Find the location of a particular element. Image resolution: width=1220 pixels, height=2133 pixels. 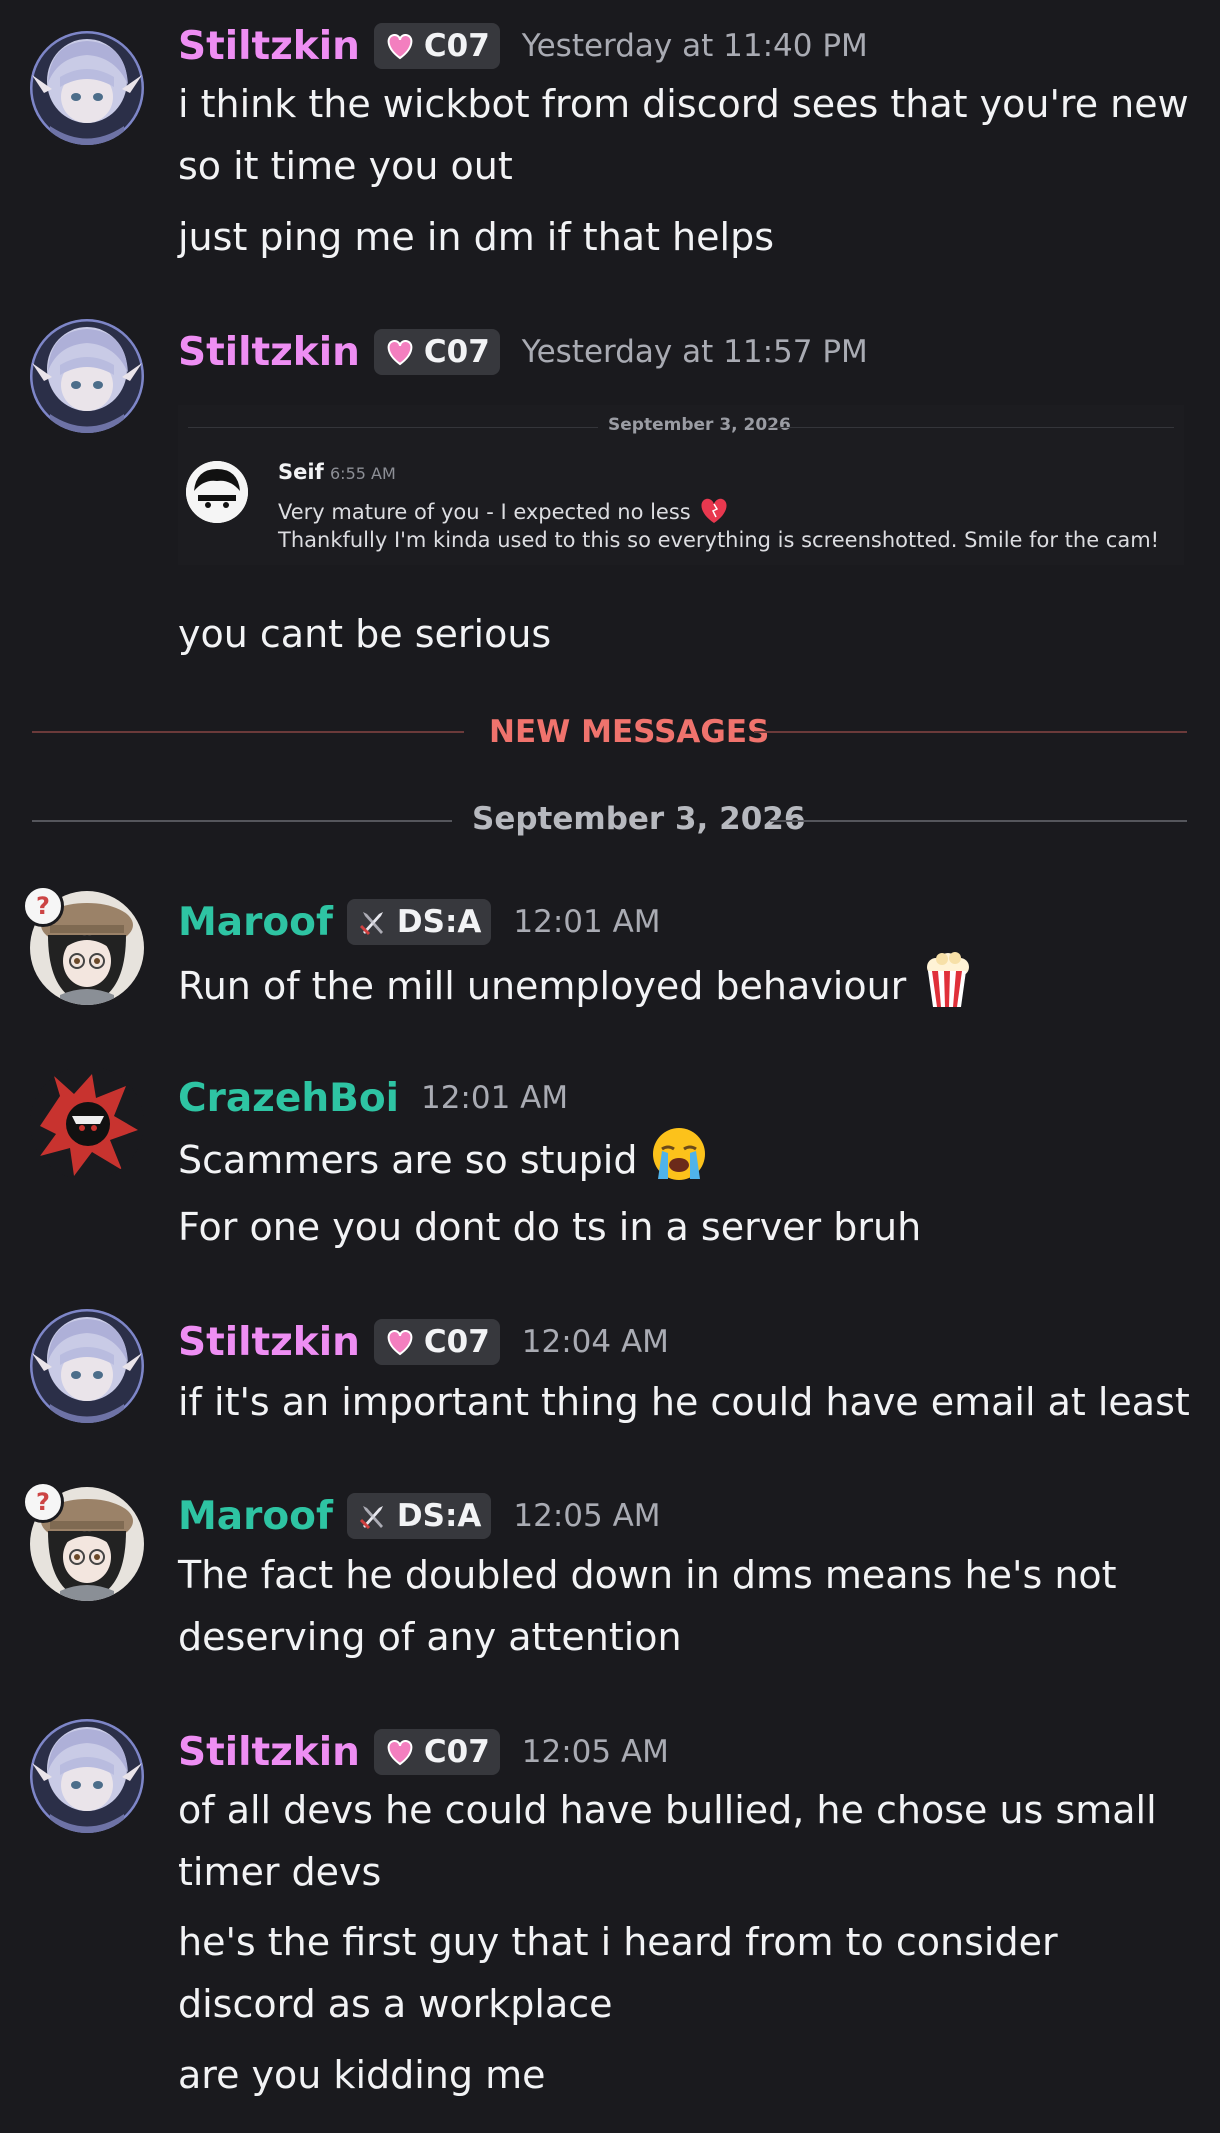

date-divider-label: September 3, 2026 is located at coordinates (639, 819).